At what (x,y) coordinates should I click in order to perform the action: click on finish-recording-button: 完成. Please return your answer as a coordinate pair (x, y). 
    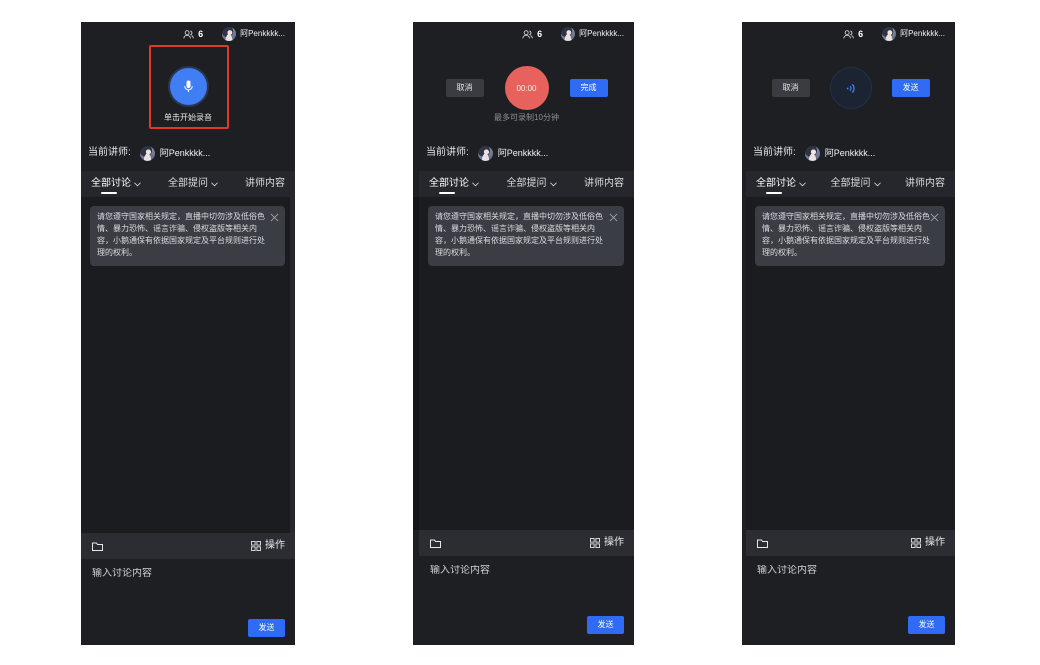
    Looking at the image, I should click on (588, 88).